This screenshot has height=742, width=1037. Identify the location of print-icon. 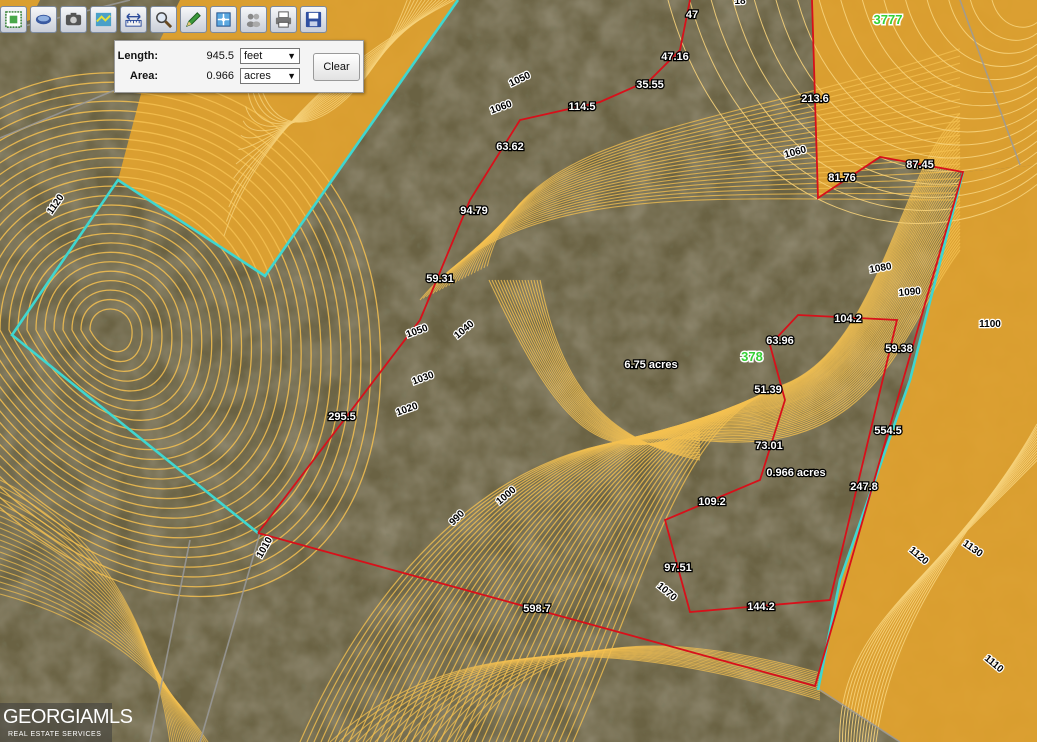
(283, 19).